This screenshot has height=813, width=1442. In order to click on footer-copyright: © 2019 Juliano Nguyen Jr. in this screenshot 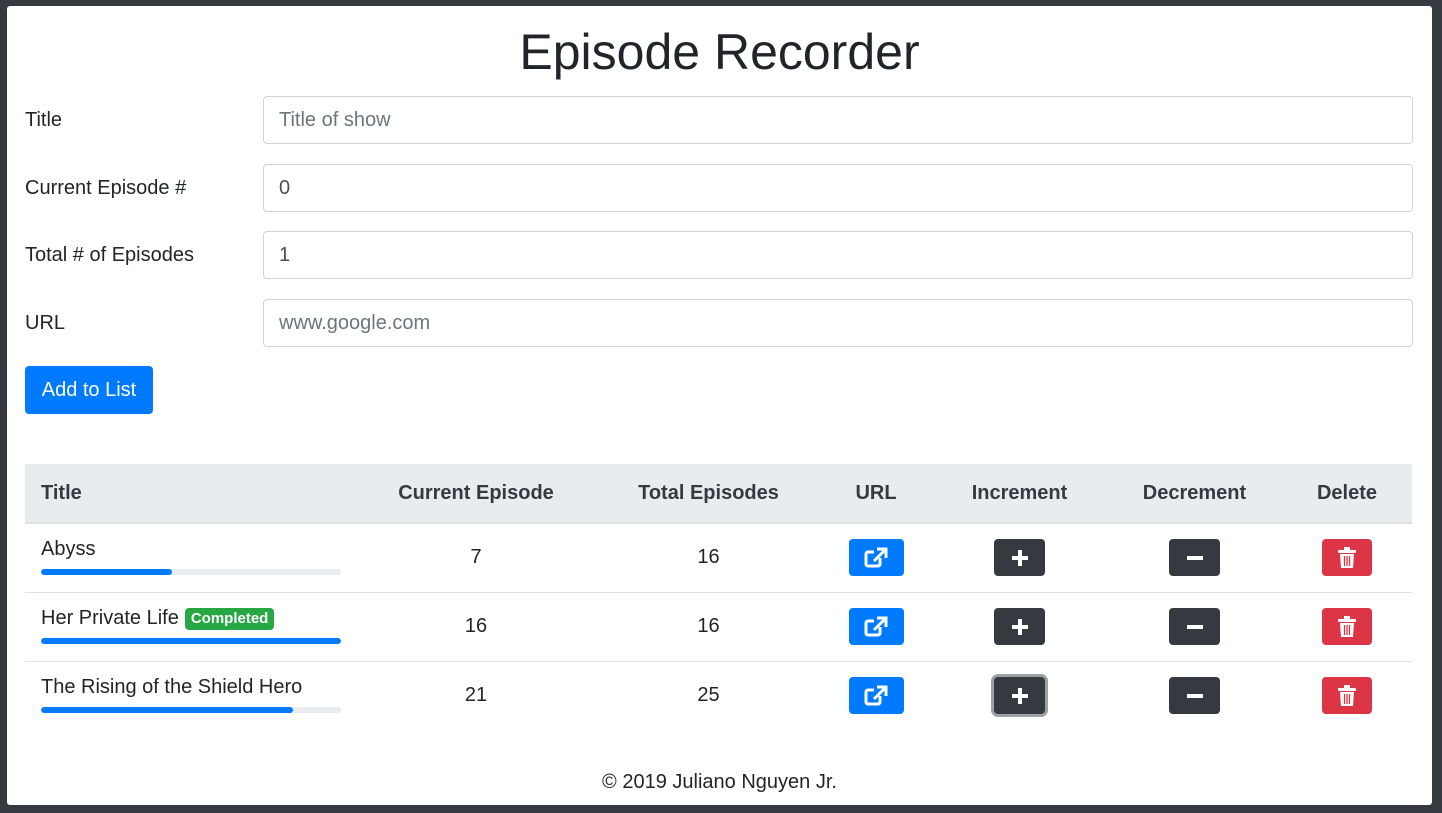, I will do `click(719, 782)`.